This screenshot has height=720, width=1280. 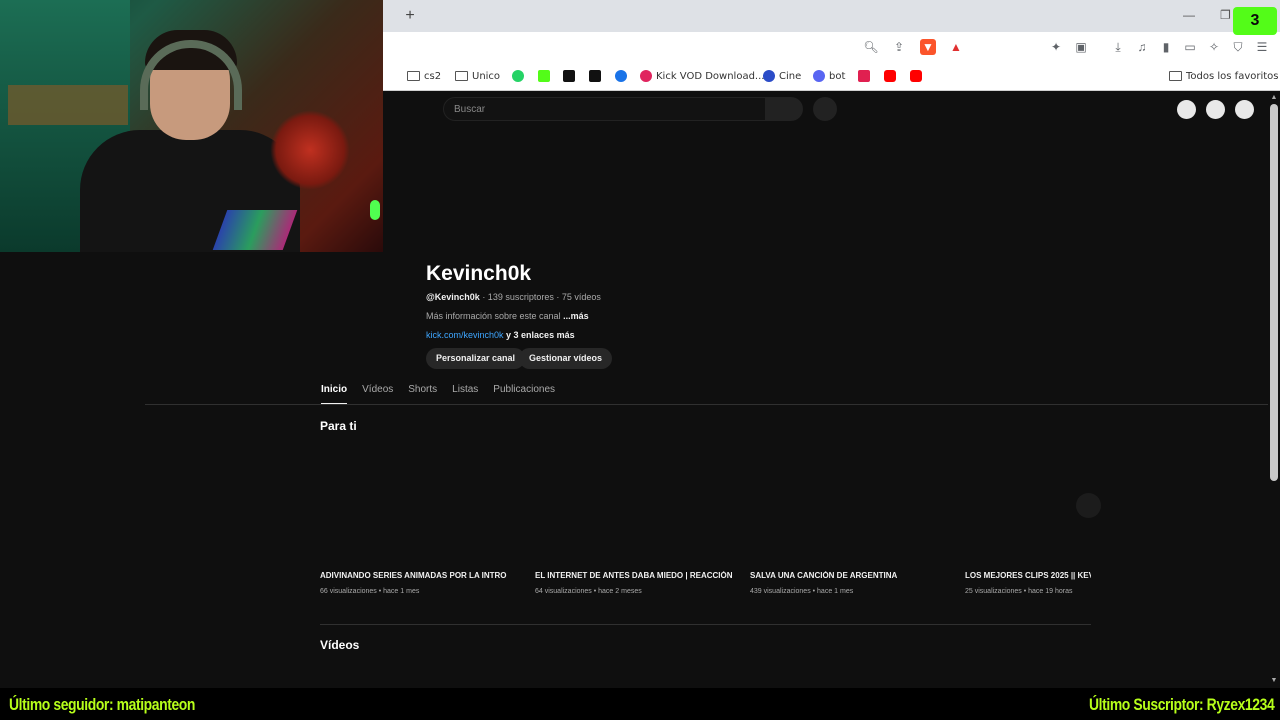 I want to click on wallet-icon: ▭, so click(x=1190, y=47).